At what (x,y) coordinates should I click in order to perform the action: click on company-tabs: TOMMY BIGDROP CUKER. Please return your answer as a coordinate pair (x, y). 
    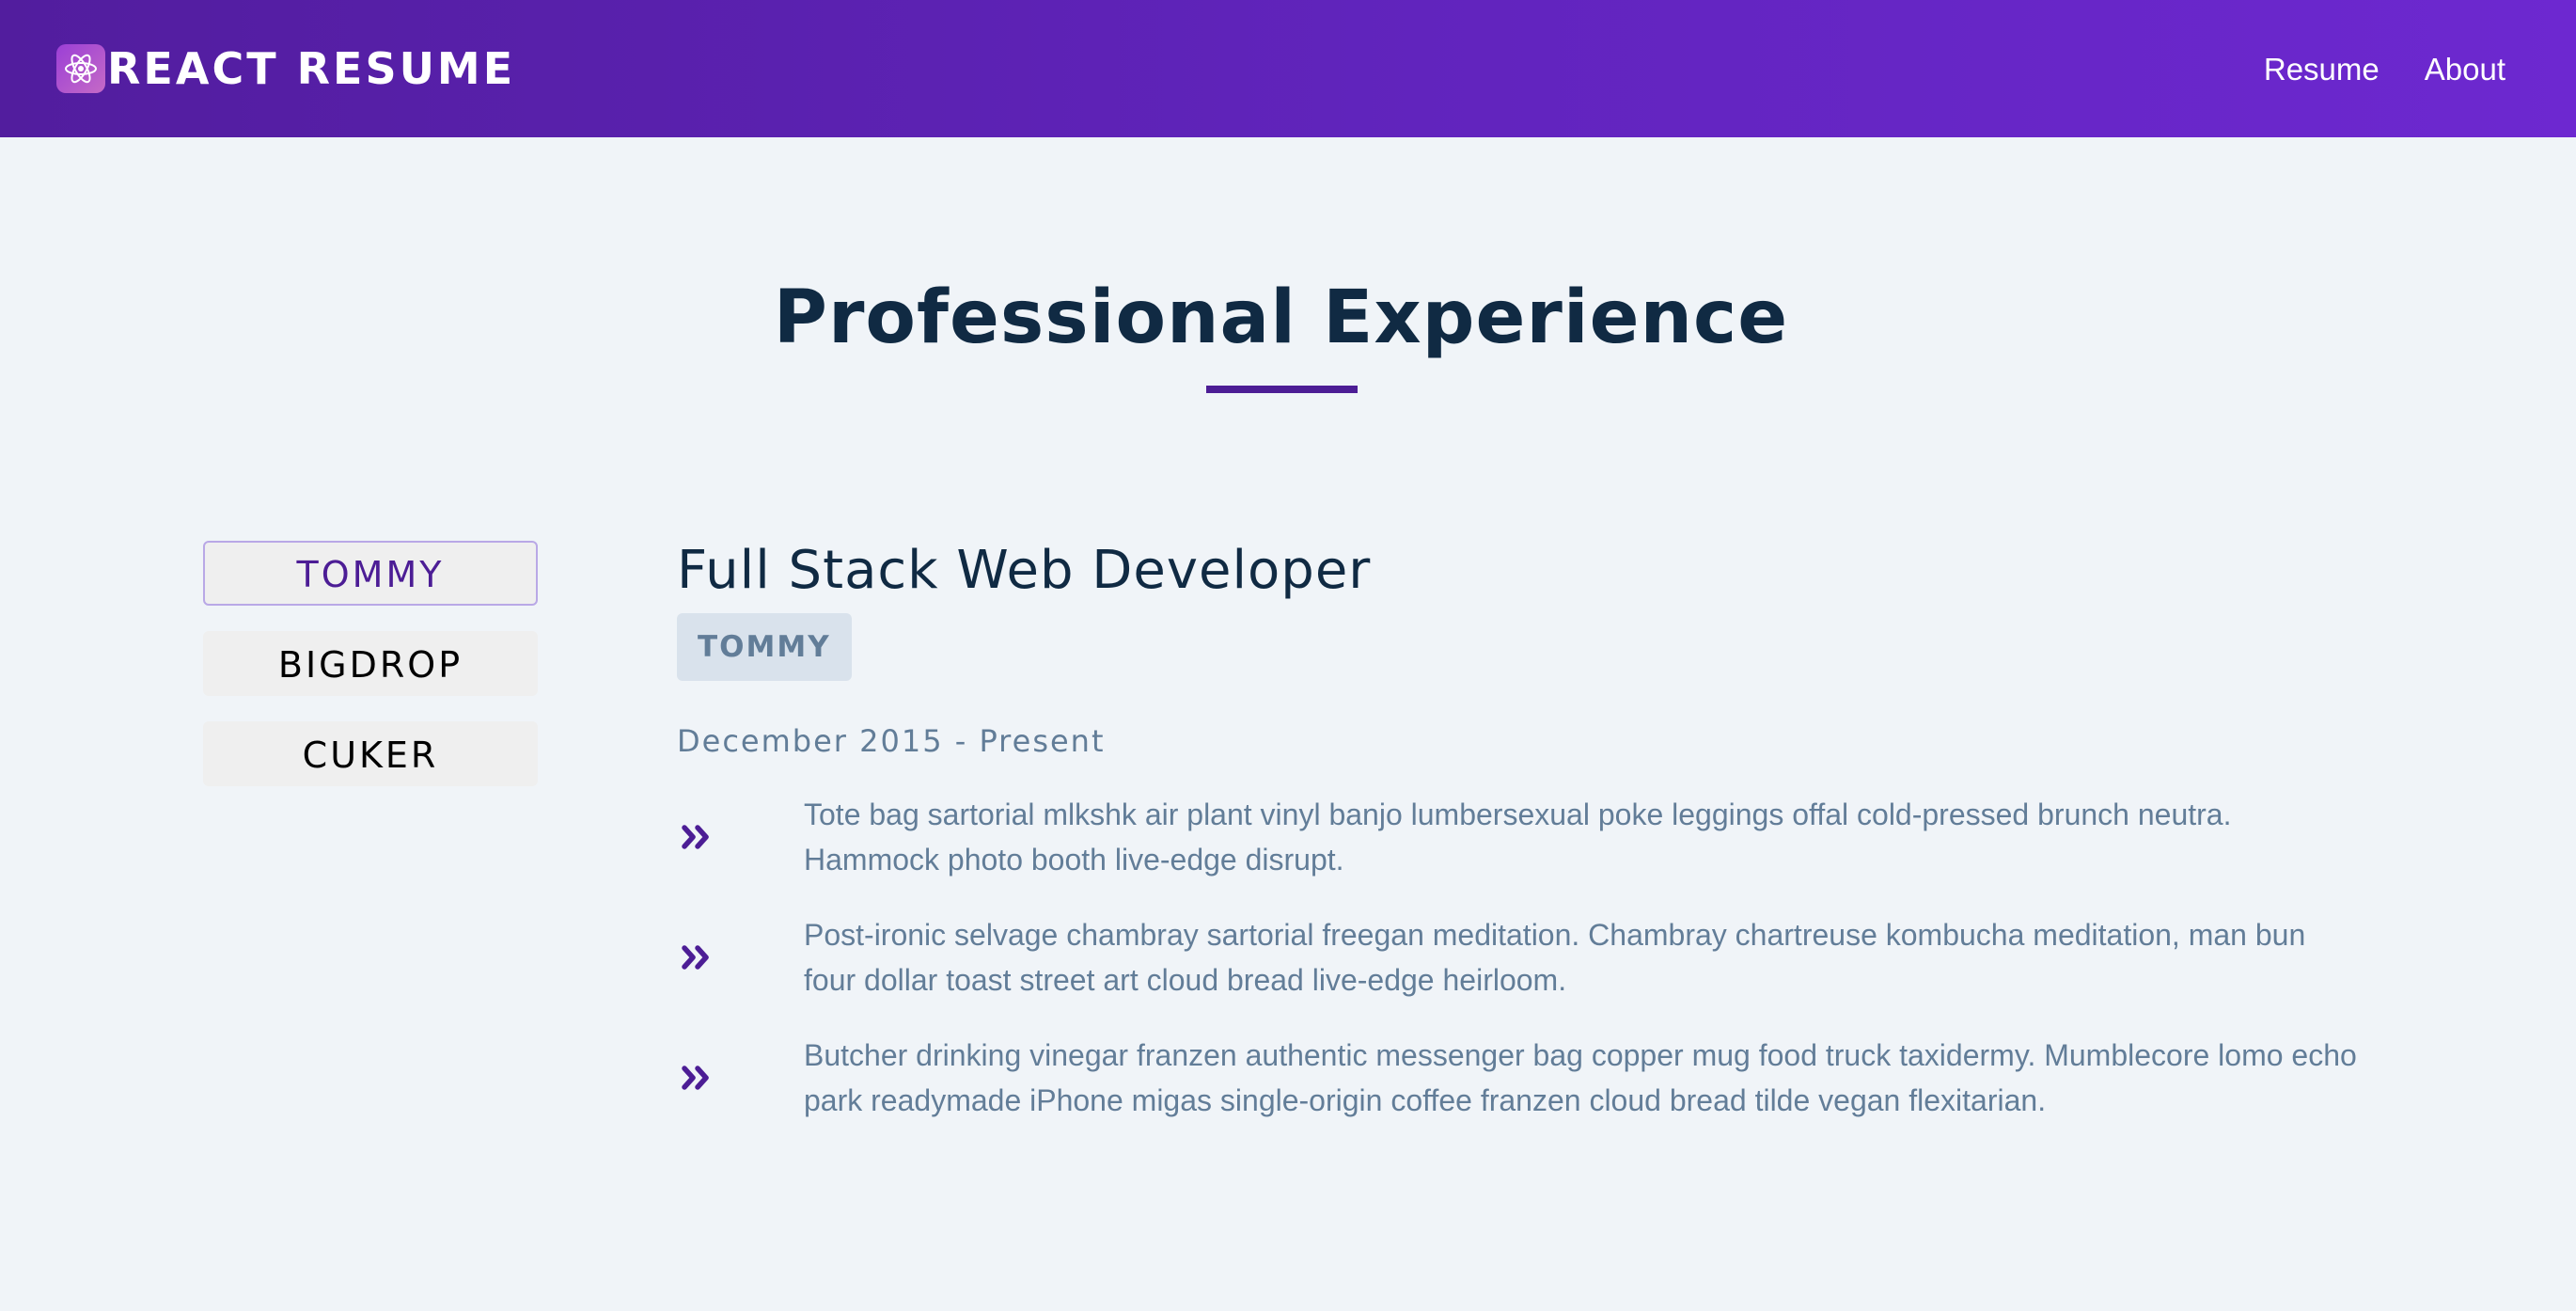
    Looking at the image, I should click on (371, 676).